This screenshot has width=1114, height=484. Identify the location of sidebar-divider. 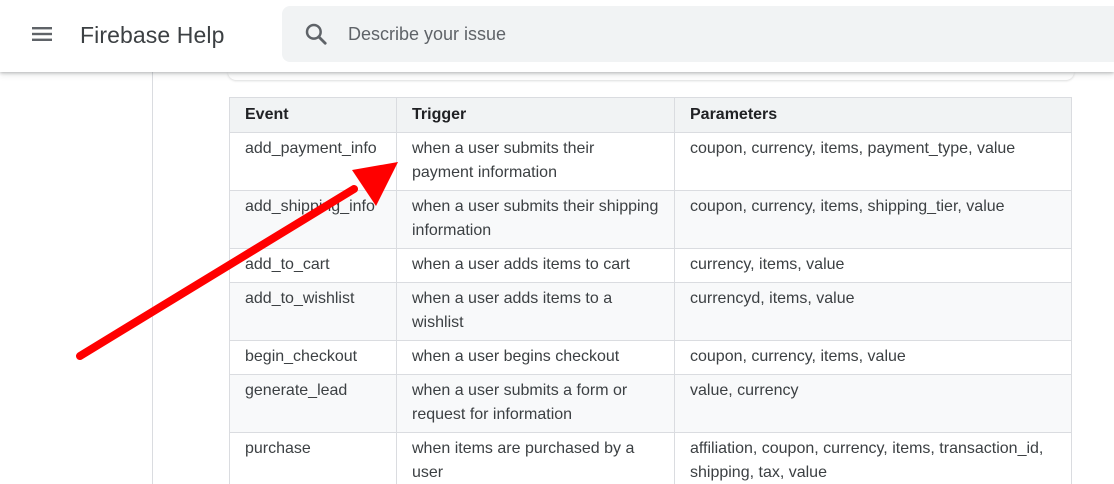
(152, 278).